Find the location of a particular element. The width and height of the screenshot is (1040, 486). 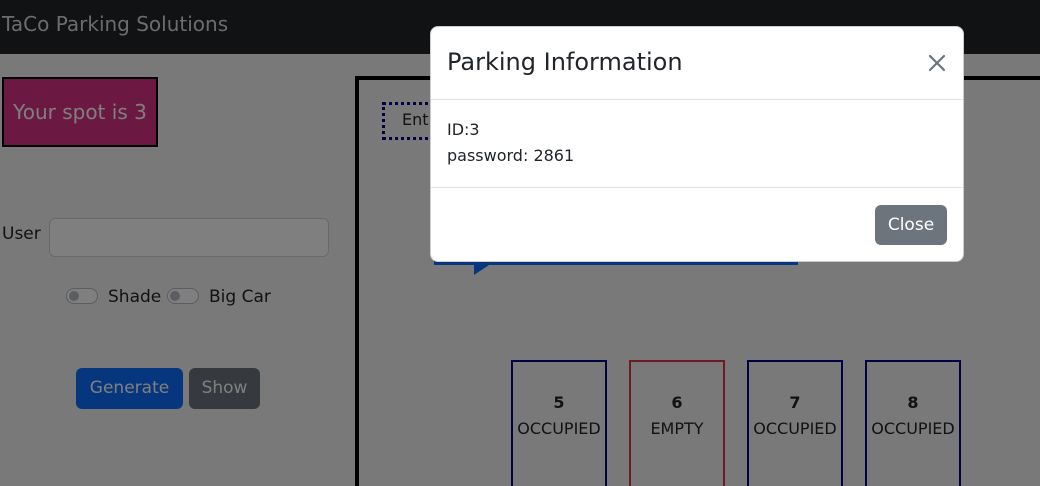

close-button: Close is located at coordinates (911, 225).